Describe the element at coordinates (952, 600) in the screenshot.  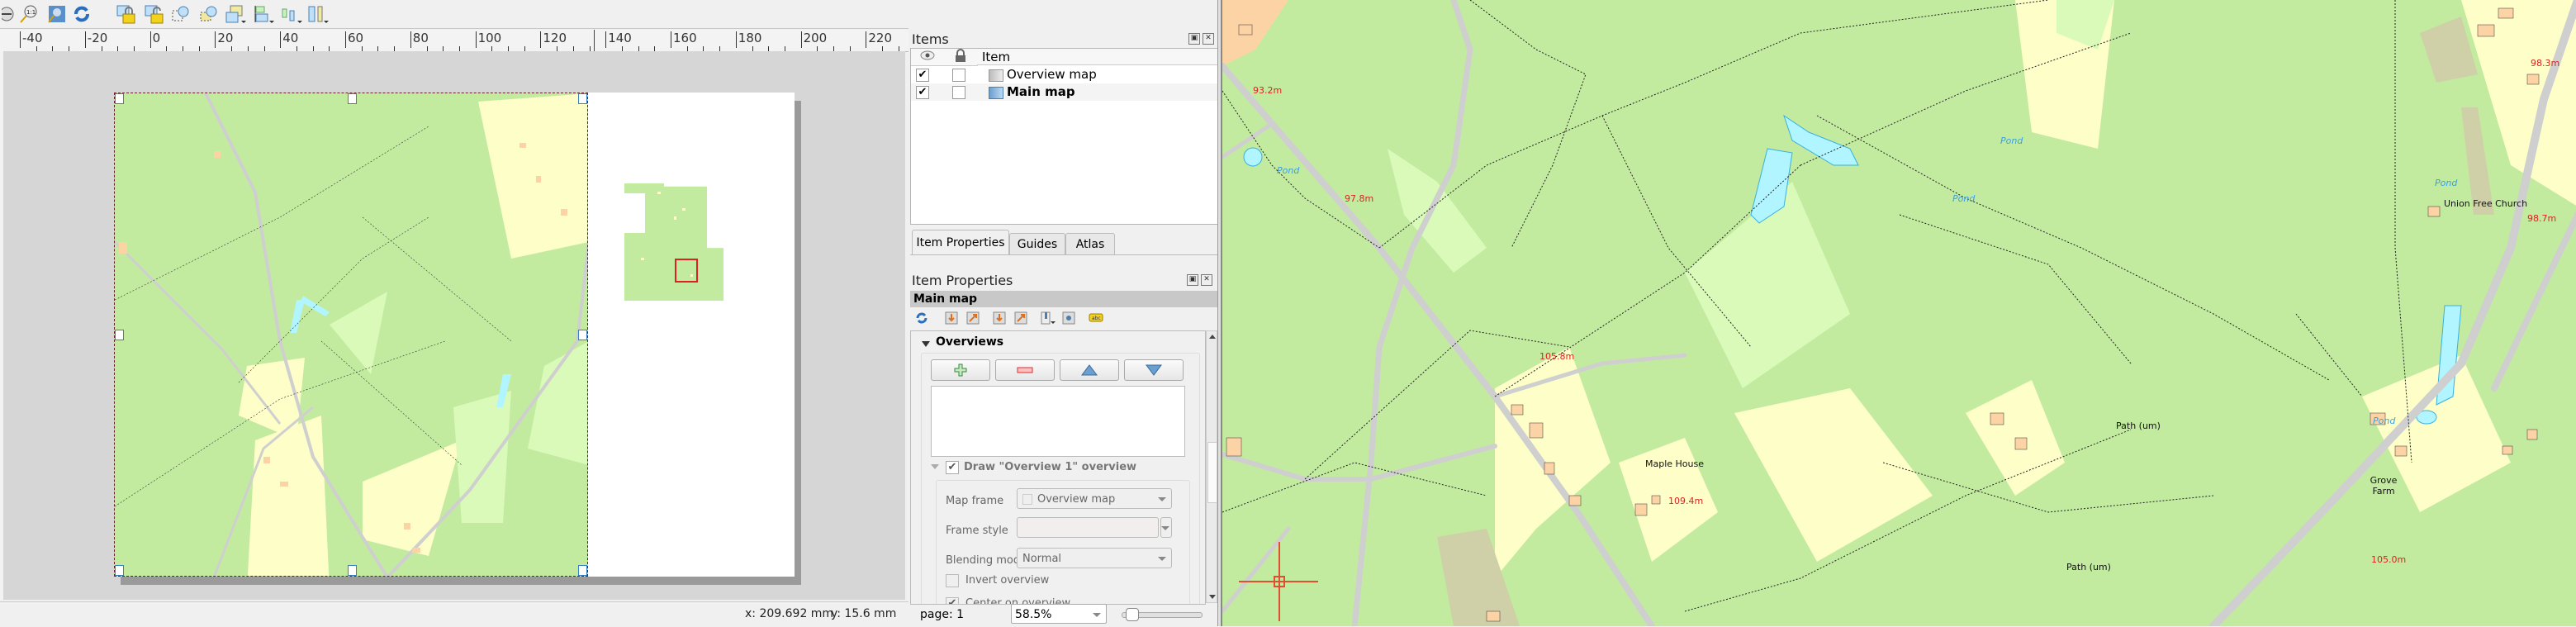
I see `center-on-overview-checkbox: ✔` at that location.